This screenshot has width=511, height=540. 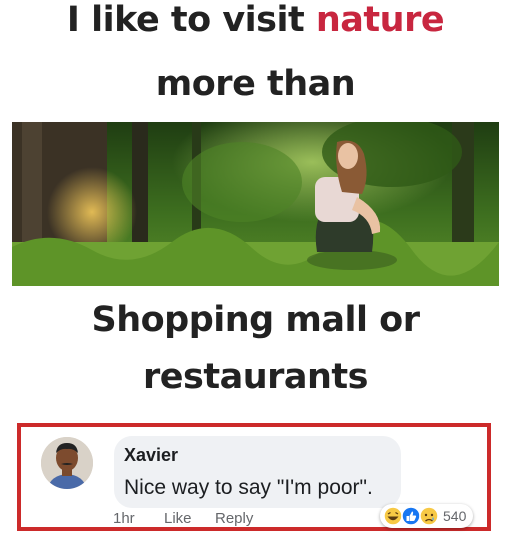 I want to click on meme-line-1-prefix: I like to visit, so click(x=191, y=20).